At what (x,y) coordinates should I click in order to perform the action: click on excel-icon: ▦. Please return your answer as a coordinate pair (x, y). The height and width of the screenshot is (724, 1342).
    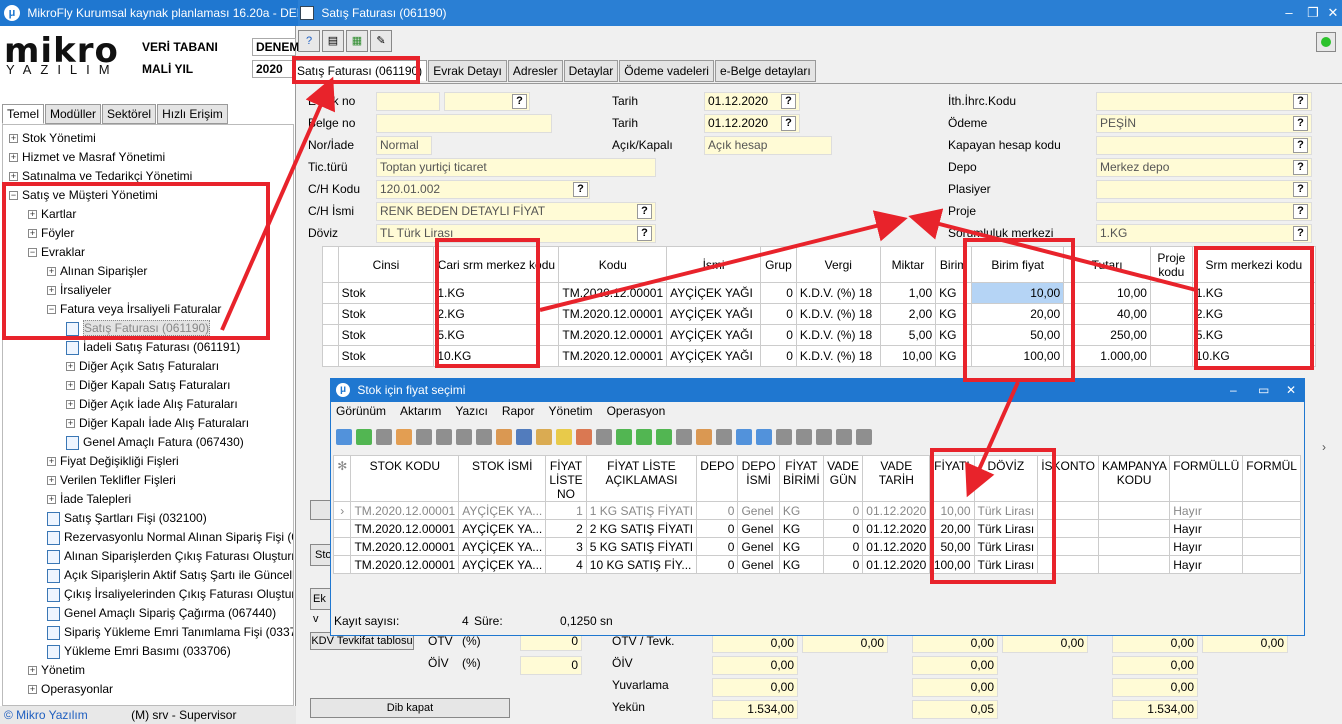
    Looking at the image, I should click on (357, 41).